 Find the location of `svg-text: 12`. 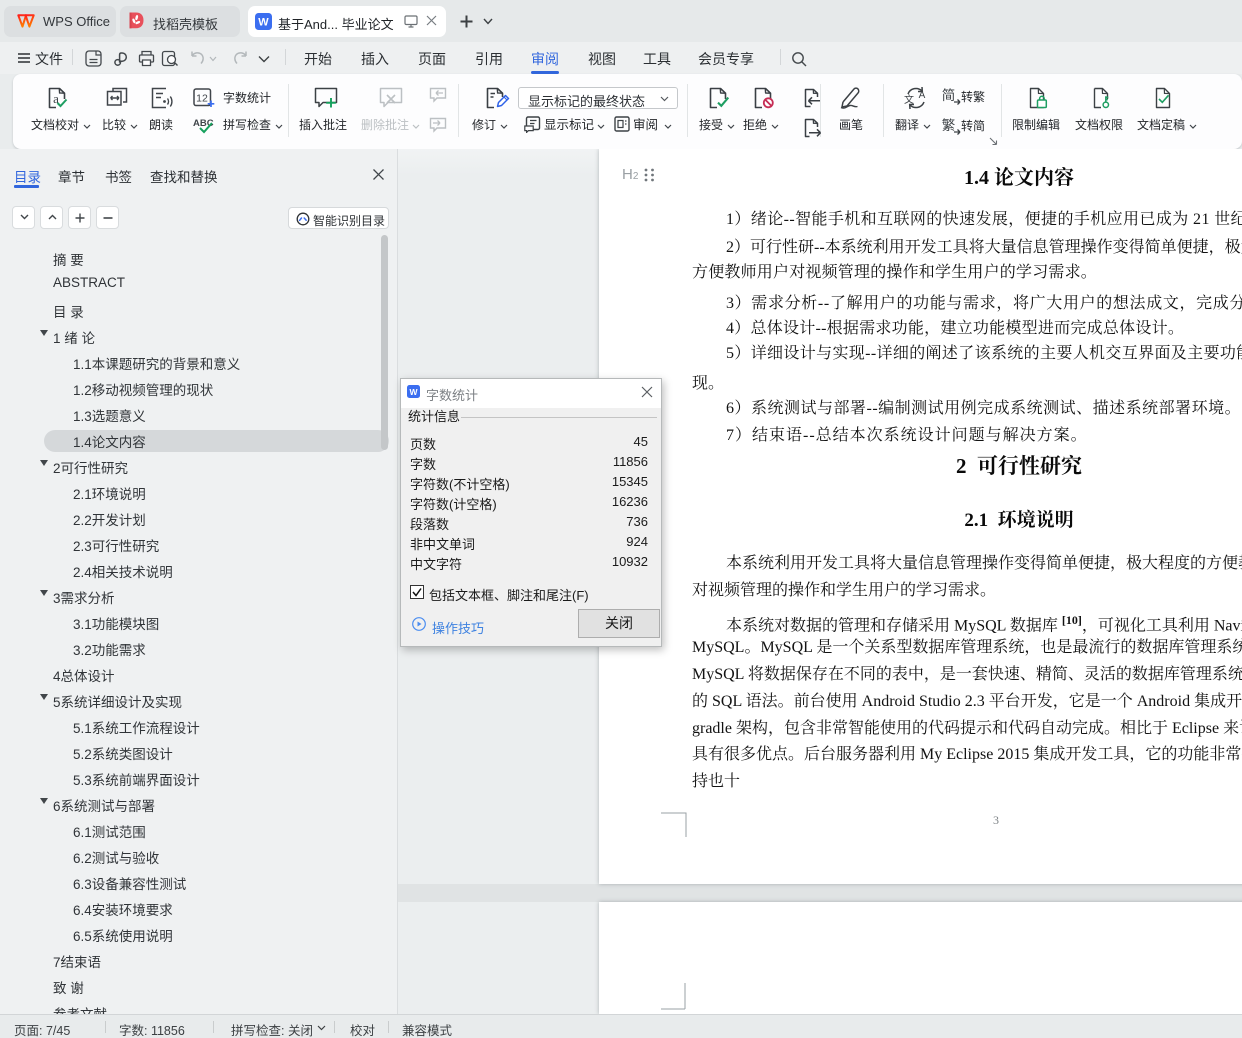

svg-text: 12 is located at coordinates (202, 99).